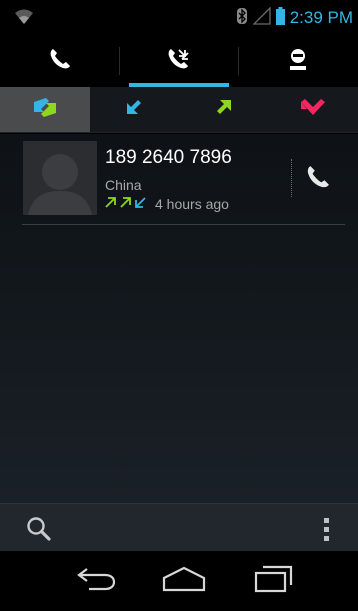  I want to click on battery-icon, so click(280, 18).